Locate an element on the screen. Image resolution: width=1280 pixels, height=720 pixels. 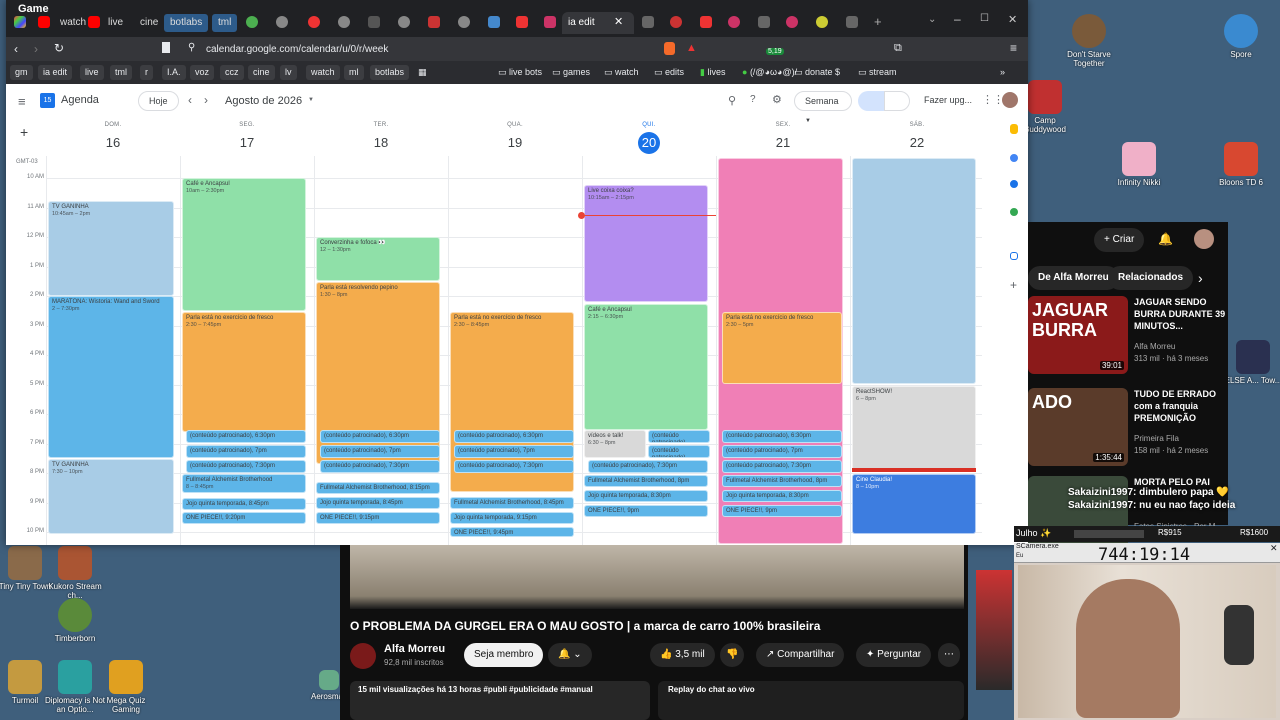
menu-icon: ≡ is located at coordinates (1013, 48).